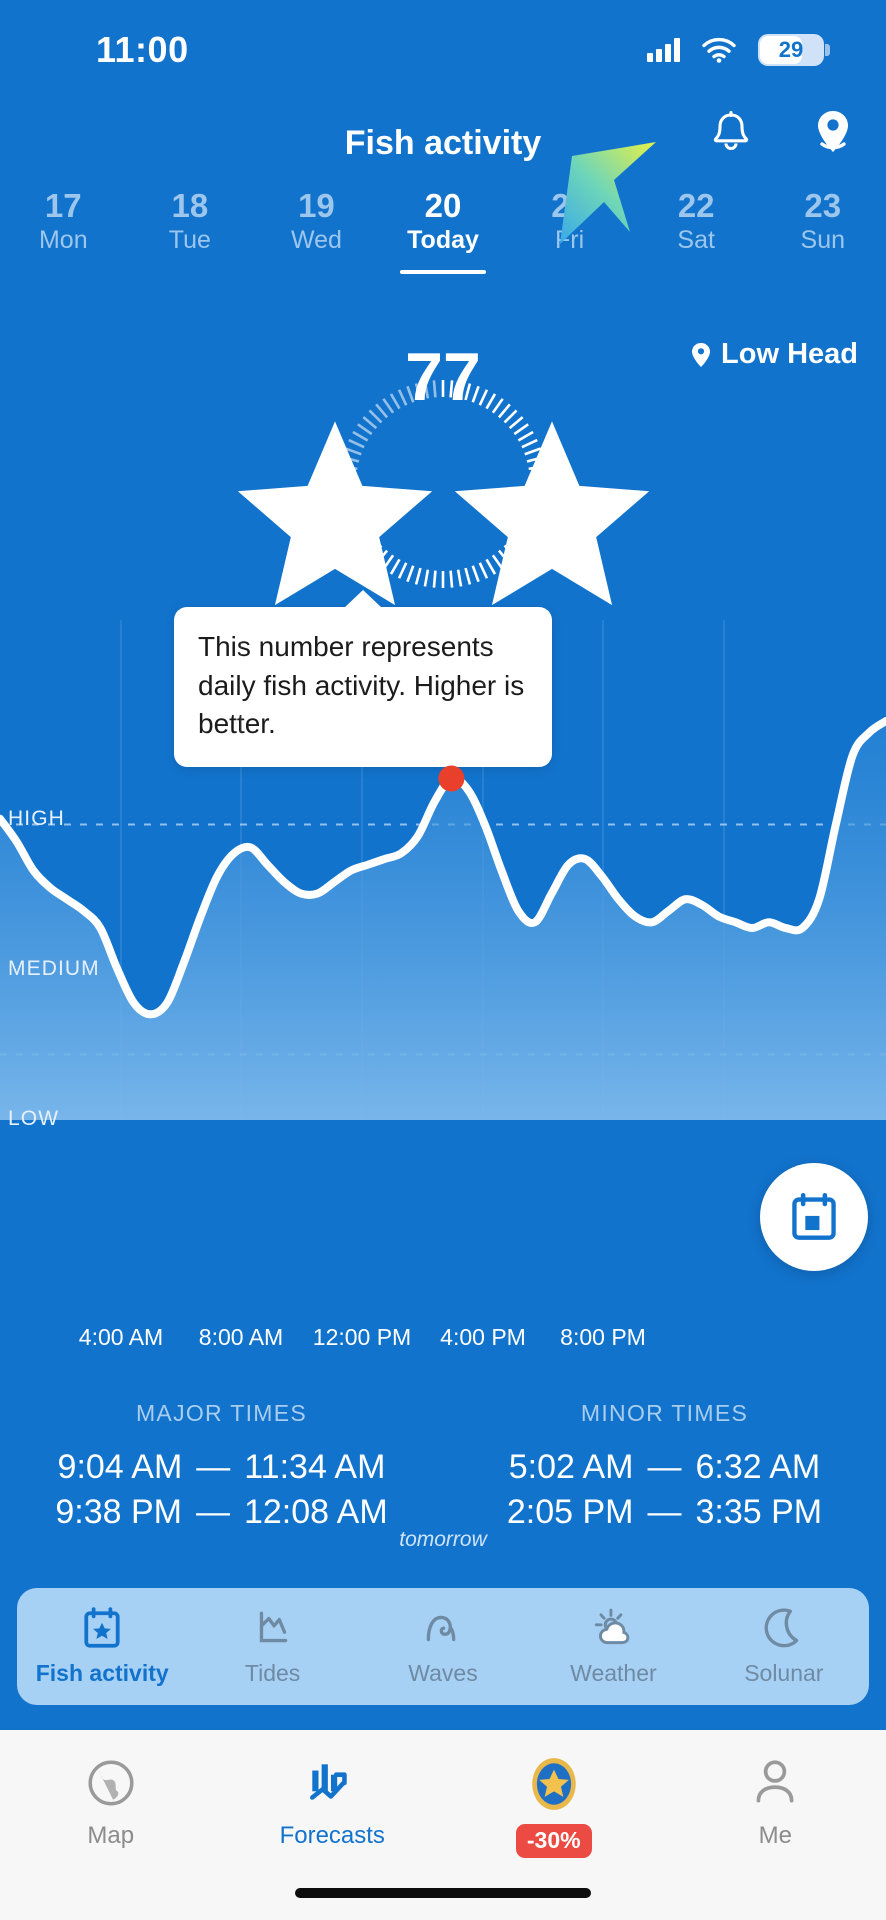  I want to click on nav-label: Map, so click(111, 1835).